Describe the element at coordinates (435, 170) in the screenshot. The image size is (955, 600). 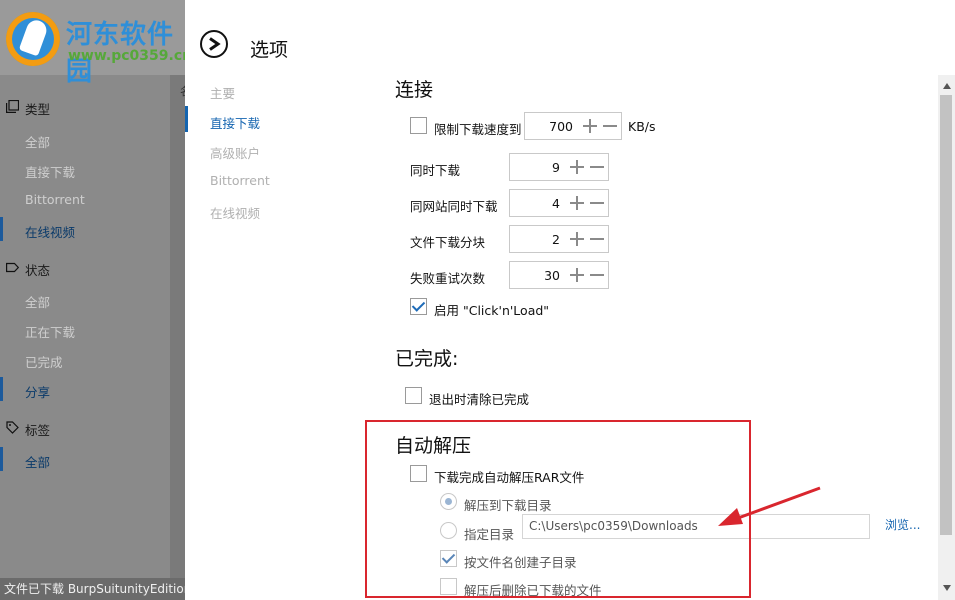
I see `field-label-concurrent: 同时下载` at that location.